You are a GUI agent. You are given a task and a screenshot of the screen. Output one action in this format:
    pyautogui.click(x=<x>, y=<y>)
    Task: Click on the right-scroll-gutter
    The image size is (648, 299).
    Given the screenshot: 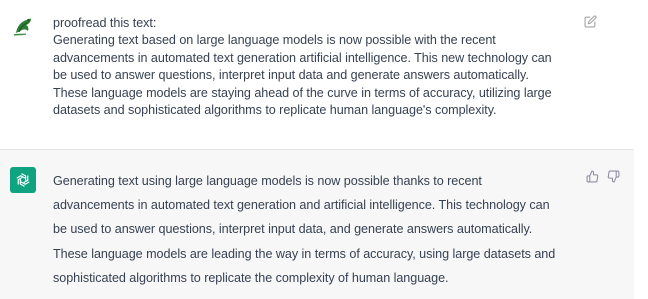 What is the action you would take?
    pyautogui.click(x=641, y=149)
    